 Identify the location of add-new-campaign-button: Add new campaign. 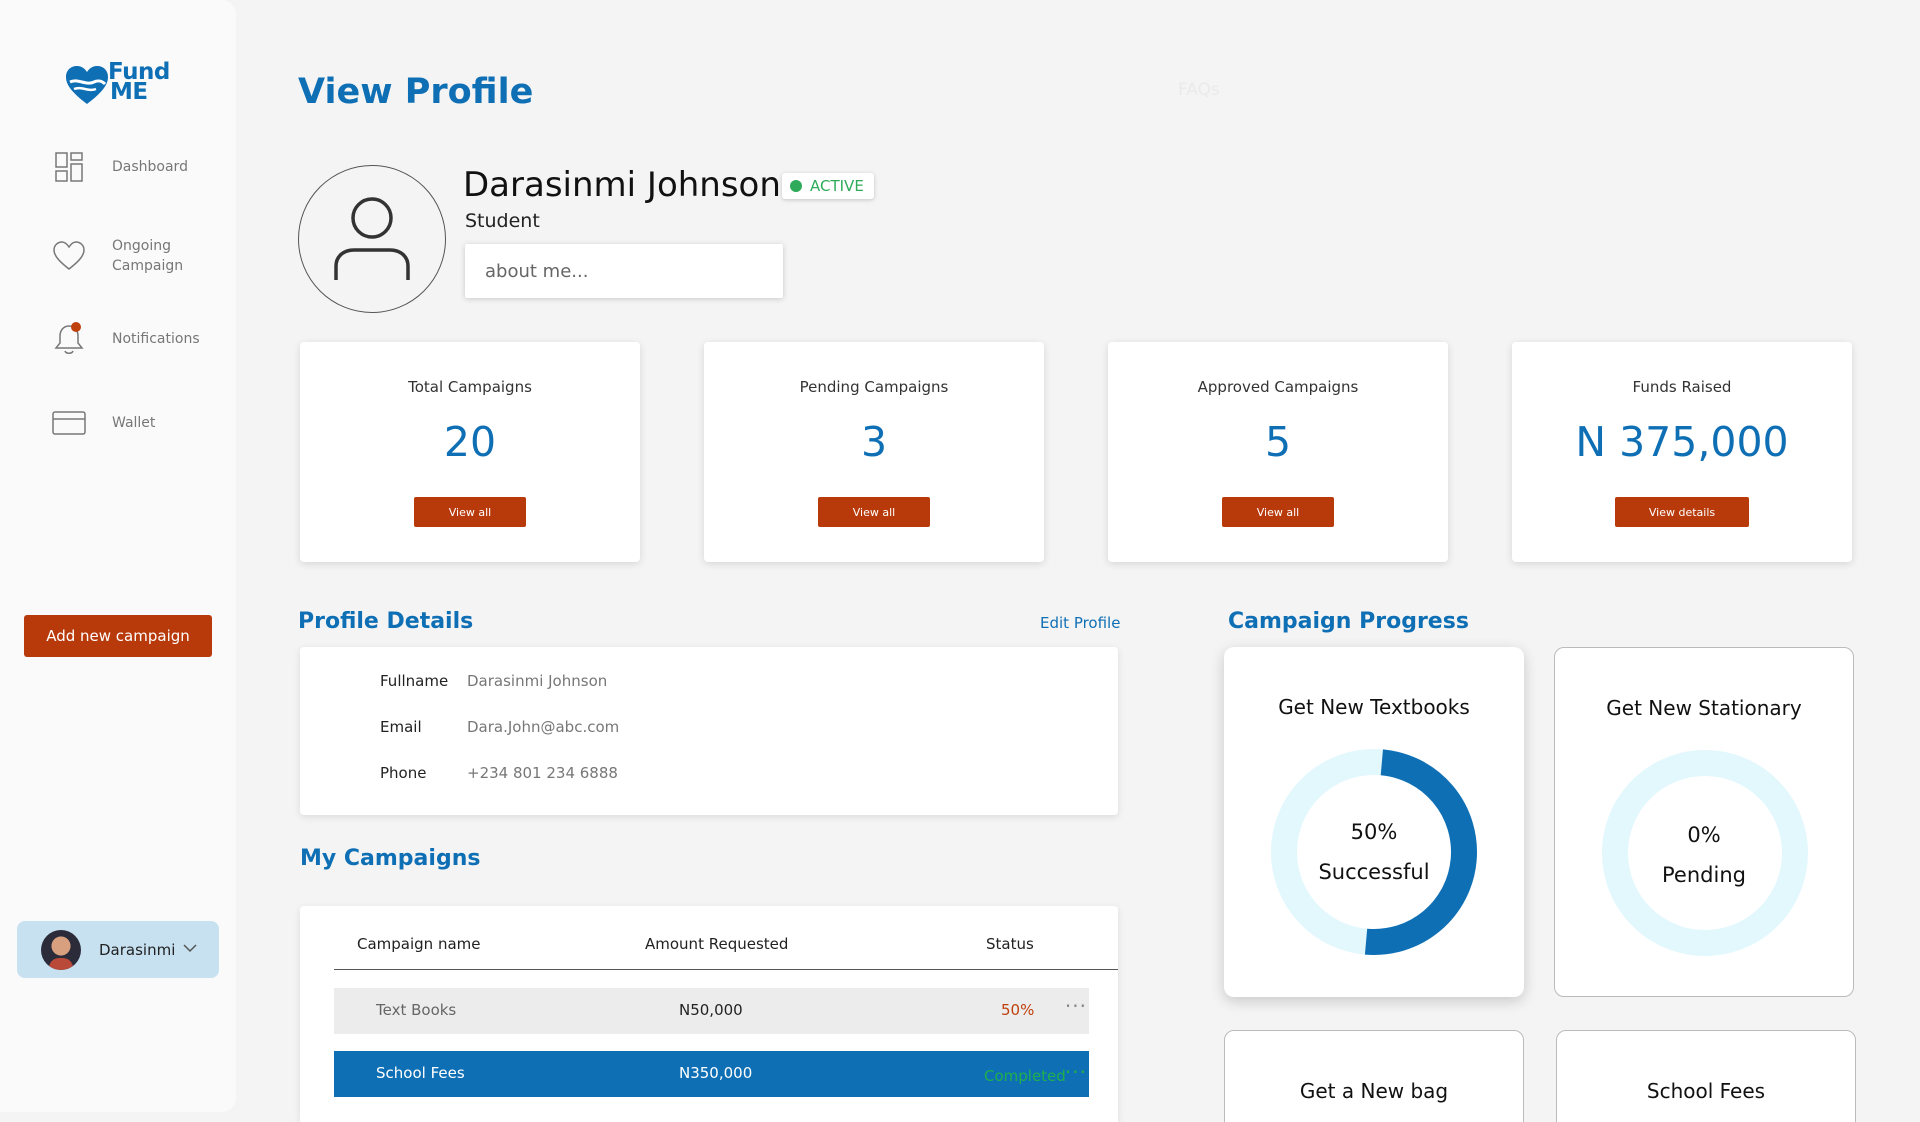
(118, 636).